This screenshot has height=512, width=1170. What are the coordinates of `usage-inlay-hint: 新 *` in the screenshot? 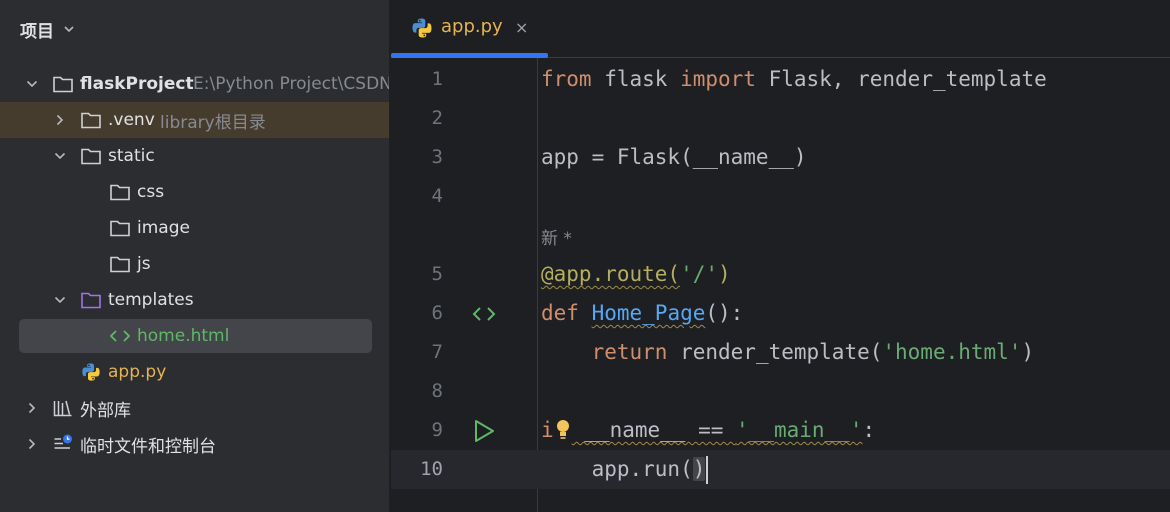 It's located at (556, 236).